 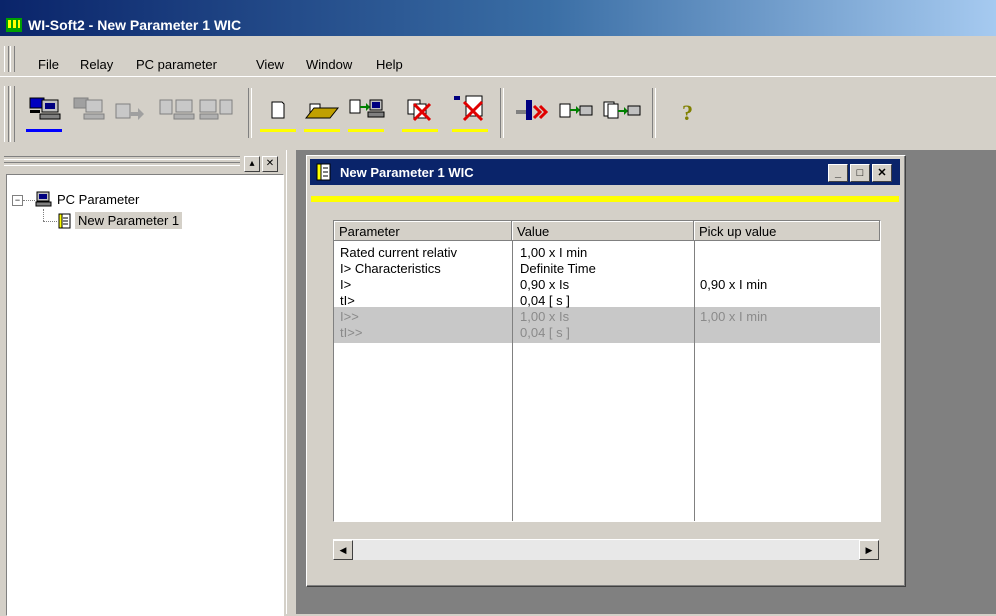 What do you see at coordinates (89, 108) in the screenshot?
I see `relay-disconnect-icon` at bounding box center [89, 108].